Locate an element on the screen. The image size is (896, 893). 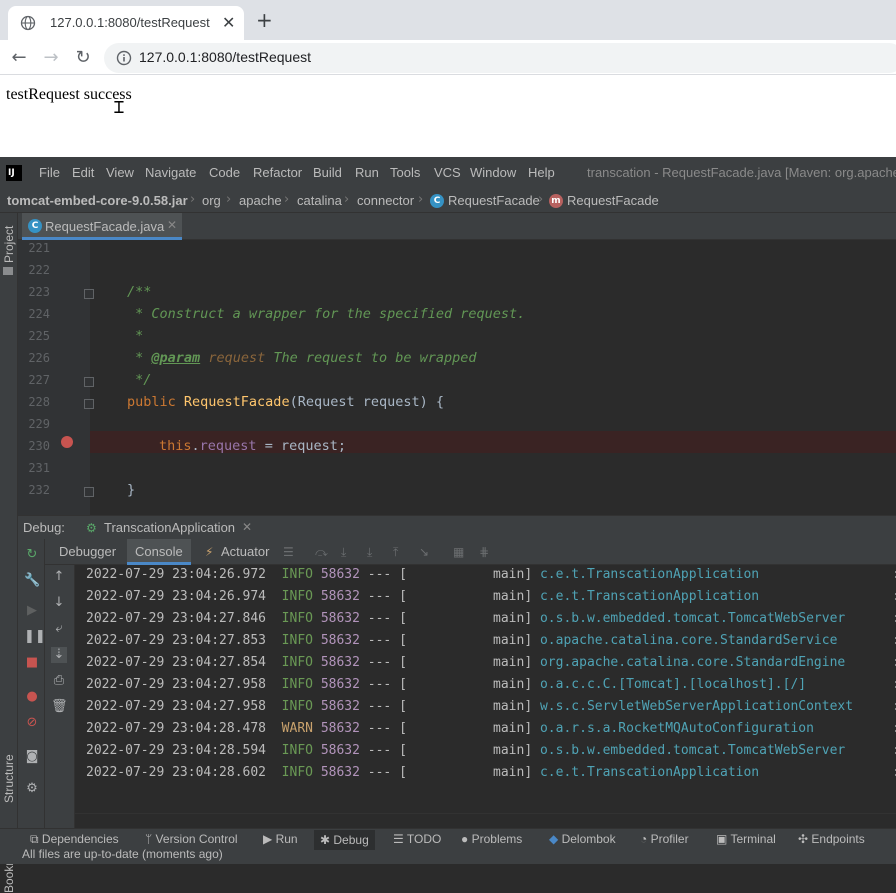
breadcrumb-method: RequestFacade is located at coordinates (613, 200).